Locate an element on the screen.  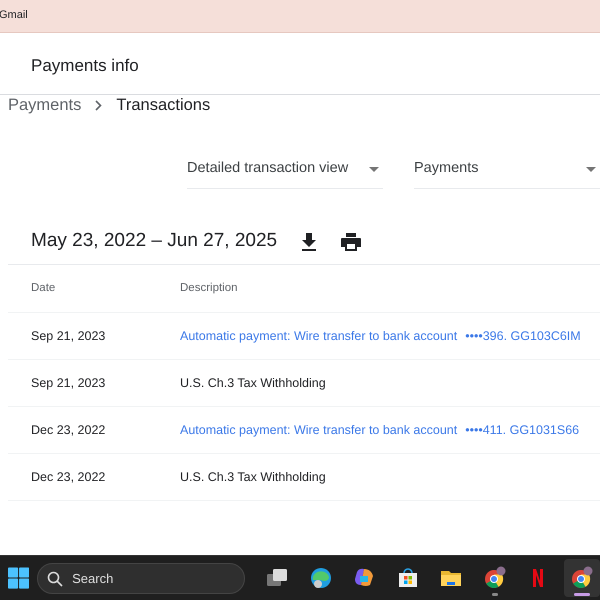
download-icon is located at coordinates (309, 241).